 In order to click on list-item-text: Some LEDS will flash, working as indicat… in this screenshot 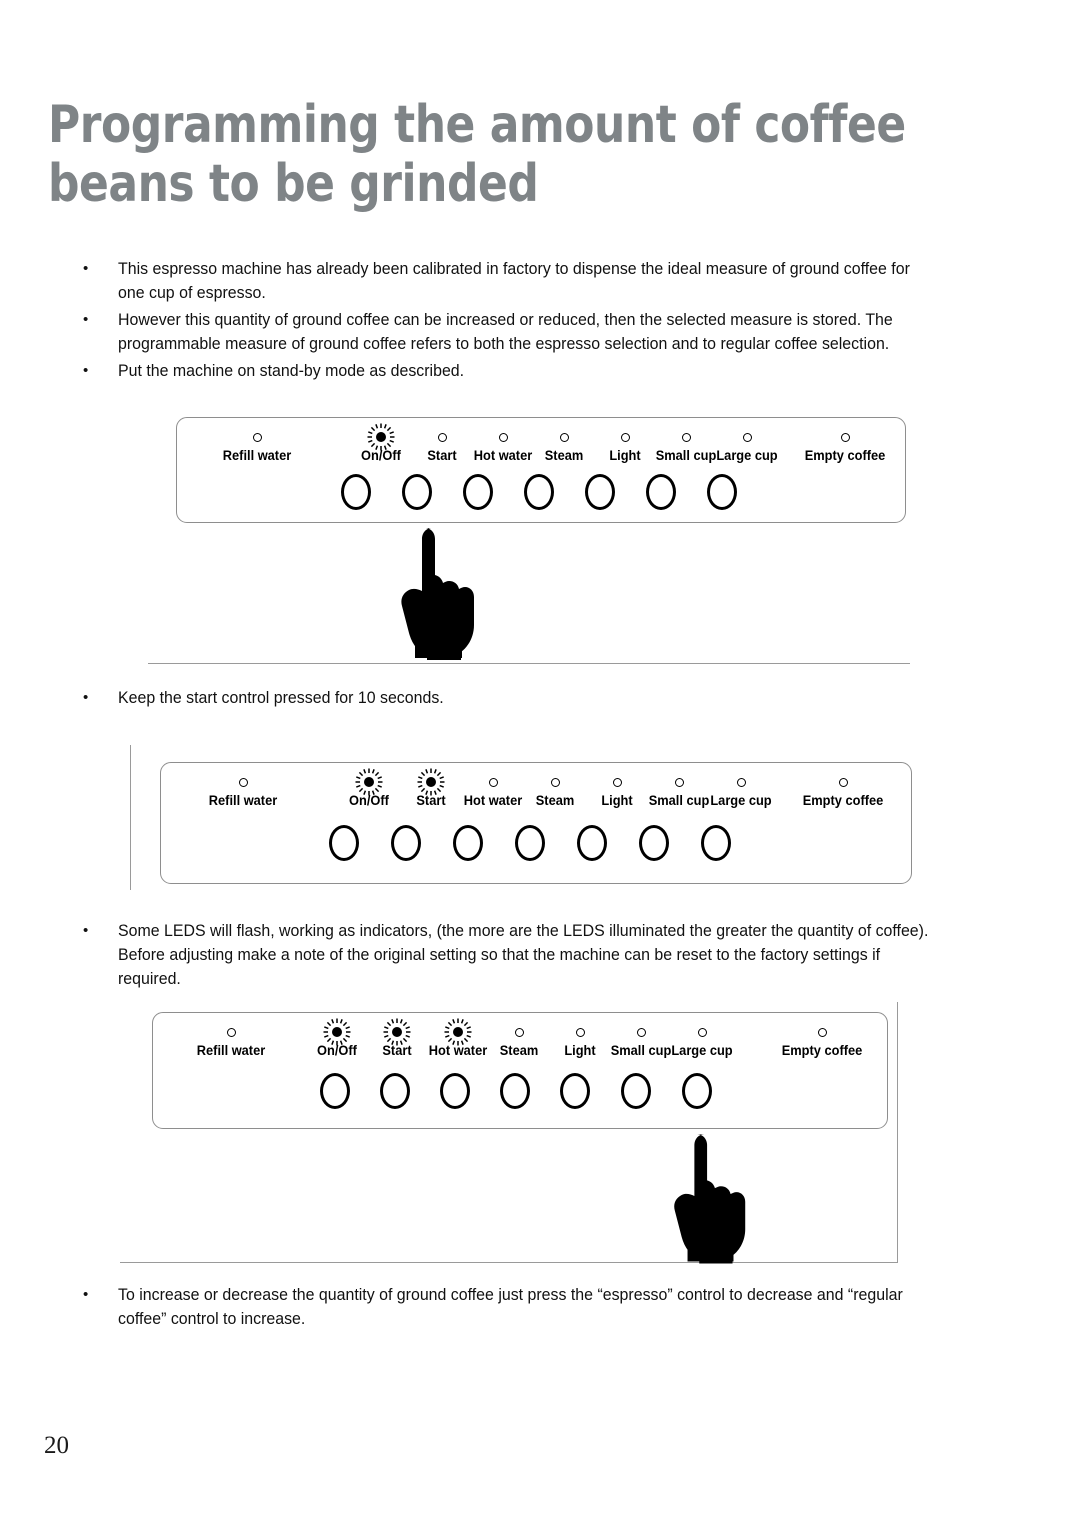, I will do `click(523, 955)`.